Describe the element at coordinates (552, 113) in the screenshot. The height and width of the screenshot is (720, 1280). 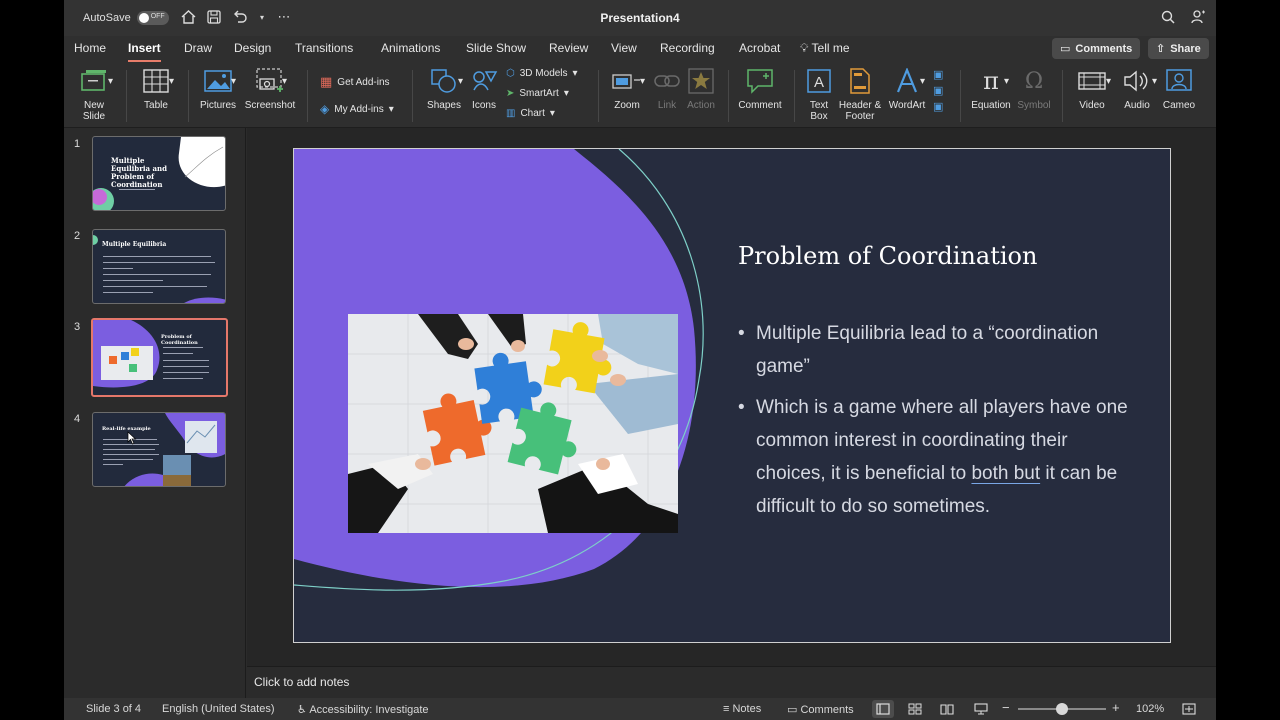
I see `chart-dropdown-icon: ▾` at that location.